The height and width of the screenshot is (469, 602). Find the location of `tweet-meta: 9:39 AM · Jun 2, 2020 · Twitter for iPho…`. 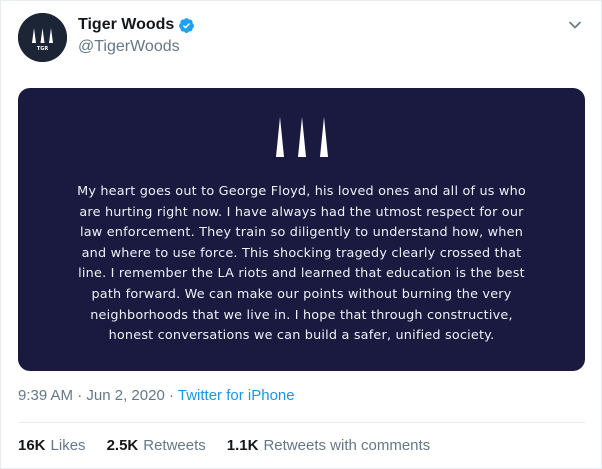

tweet-meta: 9:39 AM · Jun 2, 2020 · Twitter for iPho… is located at coordinates (156, 395).